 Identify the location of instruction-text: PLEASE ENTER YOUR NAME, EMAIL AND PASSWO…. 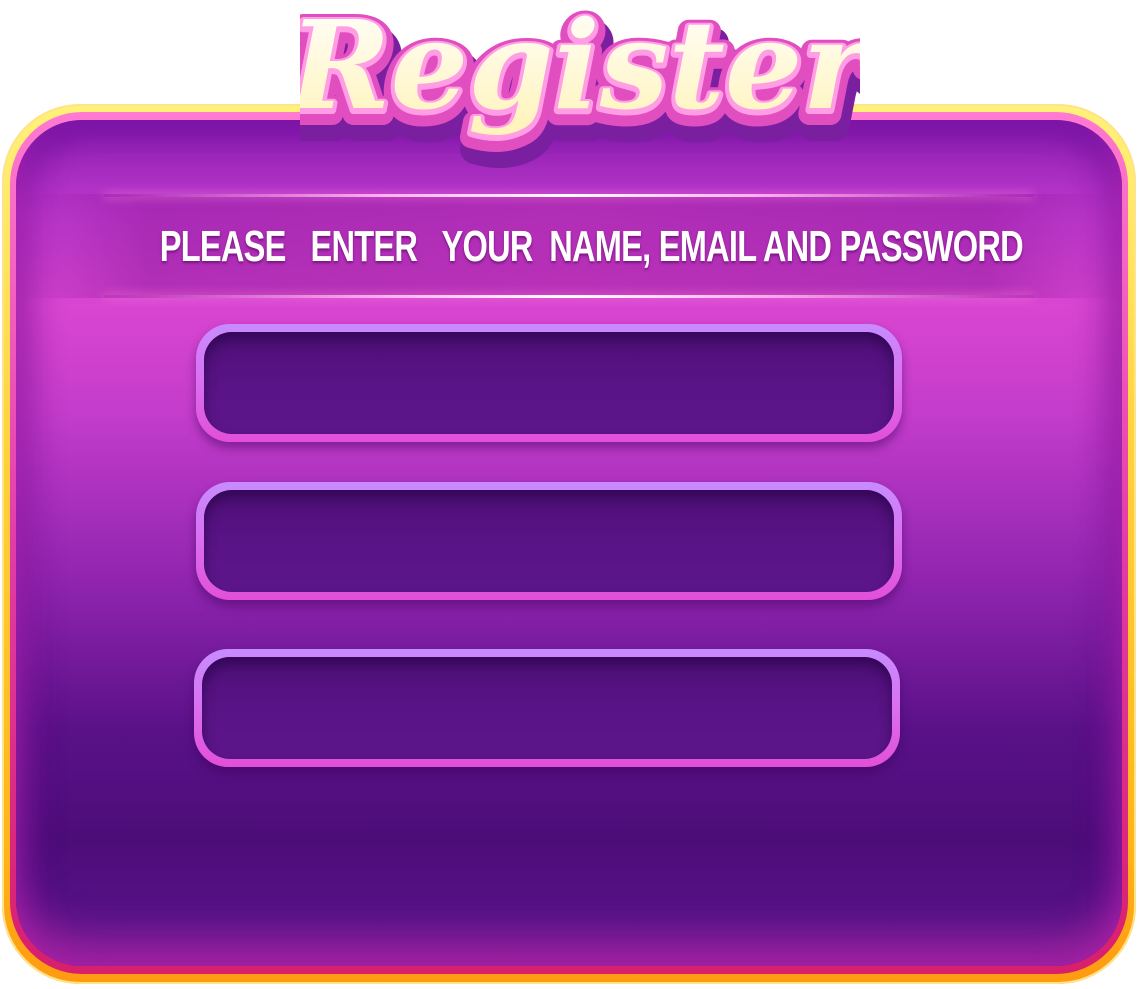
(591, 246).